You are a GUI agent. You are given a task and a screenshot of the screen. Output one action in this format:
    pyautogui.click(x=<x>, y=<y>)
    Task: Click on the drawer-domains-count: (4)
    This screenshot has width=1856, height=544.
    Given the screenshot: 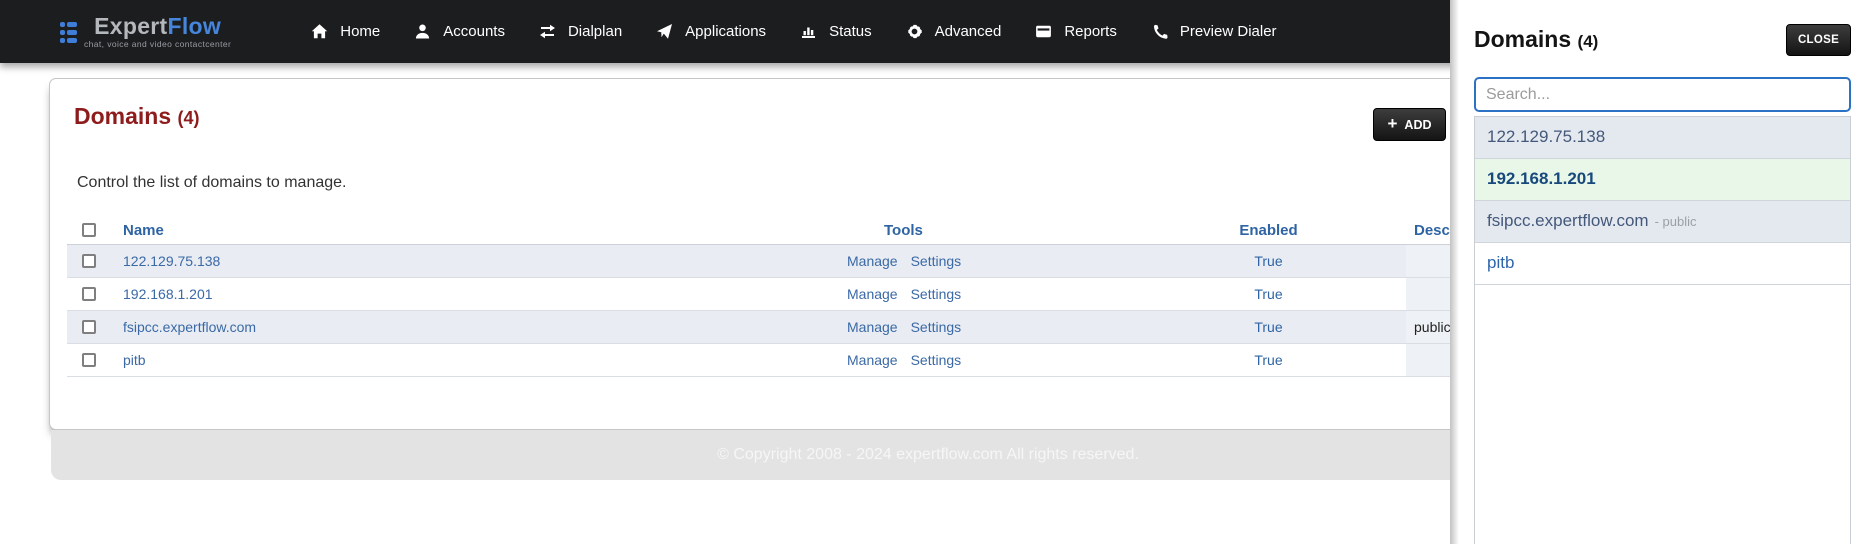 What is the action you would take?
    pyautogui.click(x=1588, y=41)
    